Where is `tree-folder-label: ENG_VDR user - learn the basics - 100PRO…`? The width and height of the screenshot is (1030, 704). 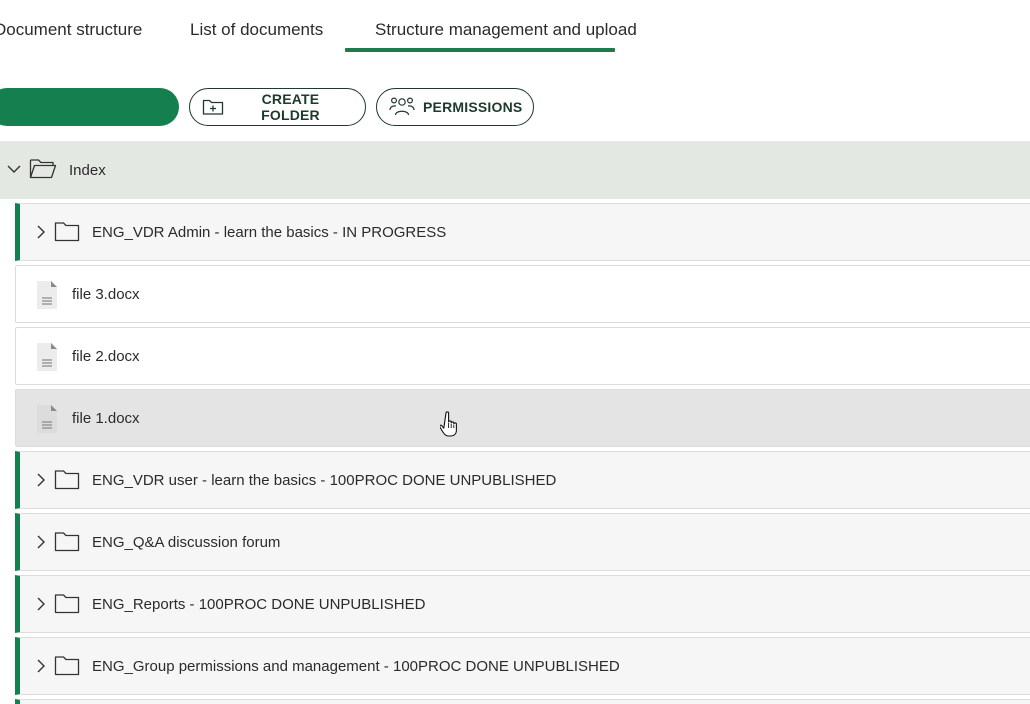
tree-folder-label: ENG_VDR user - learn the basics - 100PRO… is located at coordinates (324, 480).